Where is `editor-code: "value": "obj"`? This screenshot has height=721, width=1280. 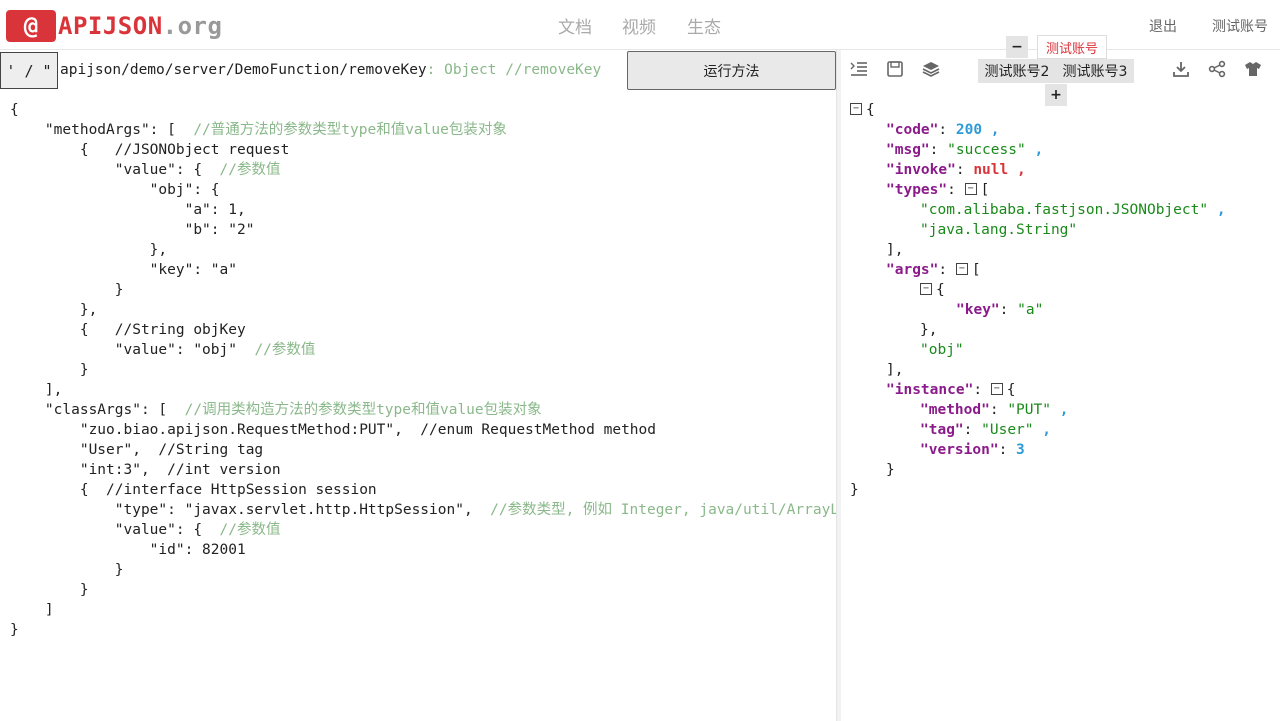 editor-code: "value": "obj" is located at coordinates (132, 350).